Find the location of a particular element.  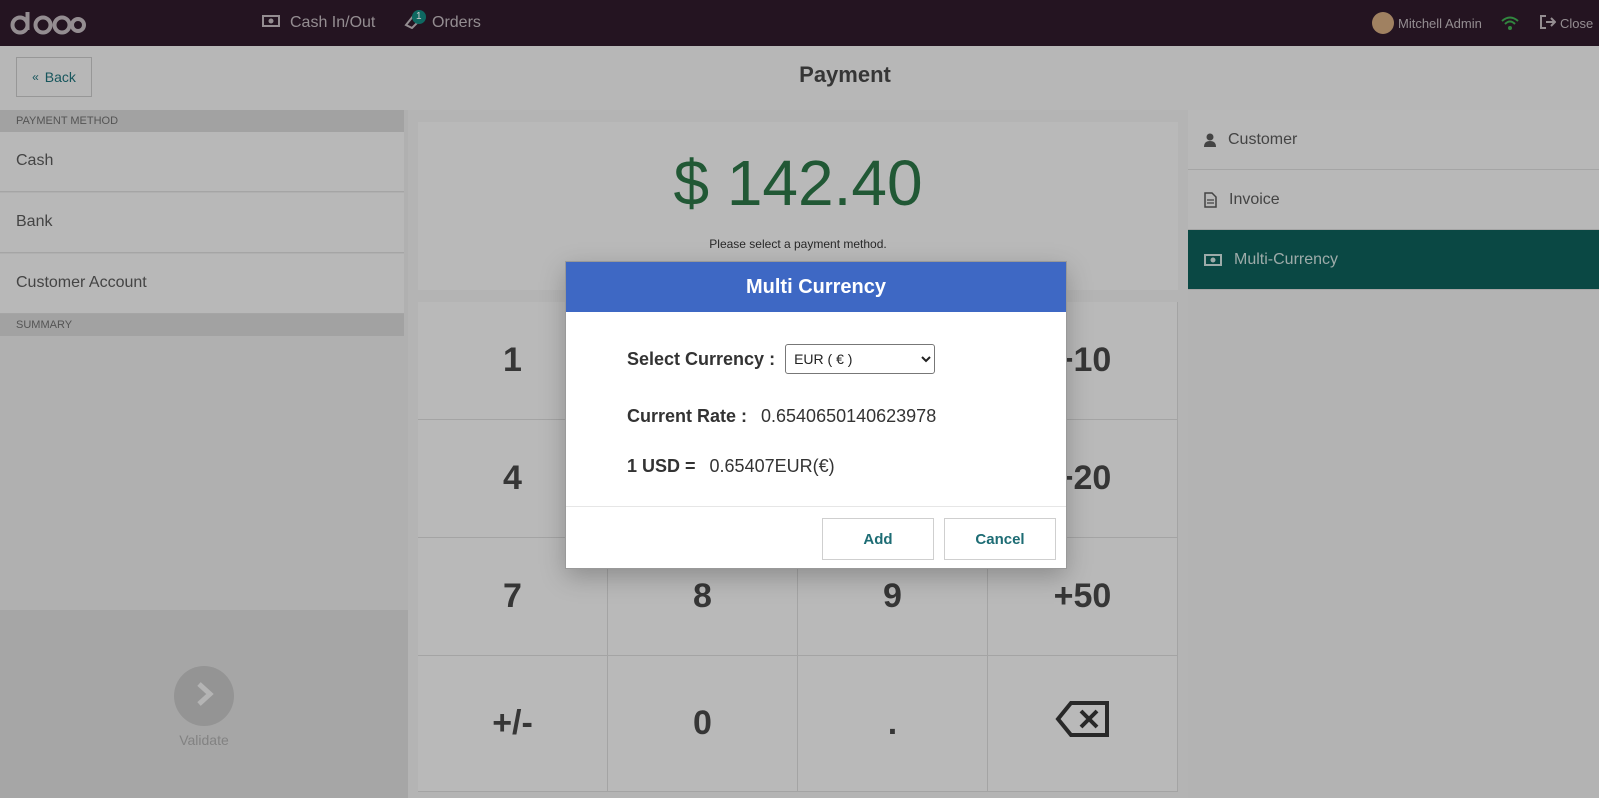

cancel-button: Cancel is located at coordinates (1000, 539).